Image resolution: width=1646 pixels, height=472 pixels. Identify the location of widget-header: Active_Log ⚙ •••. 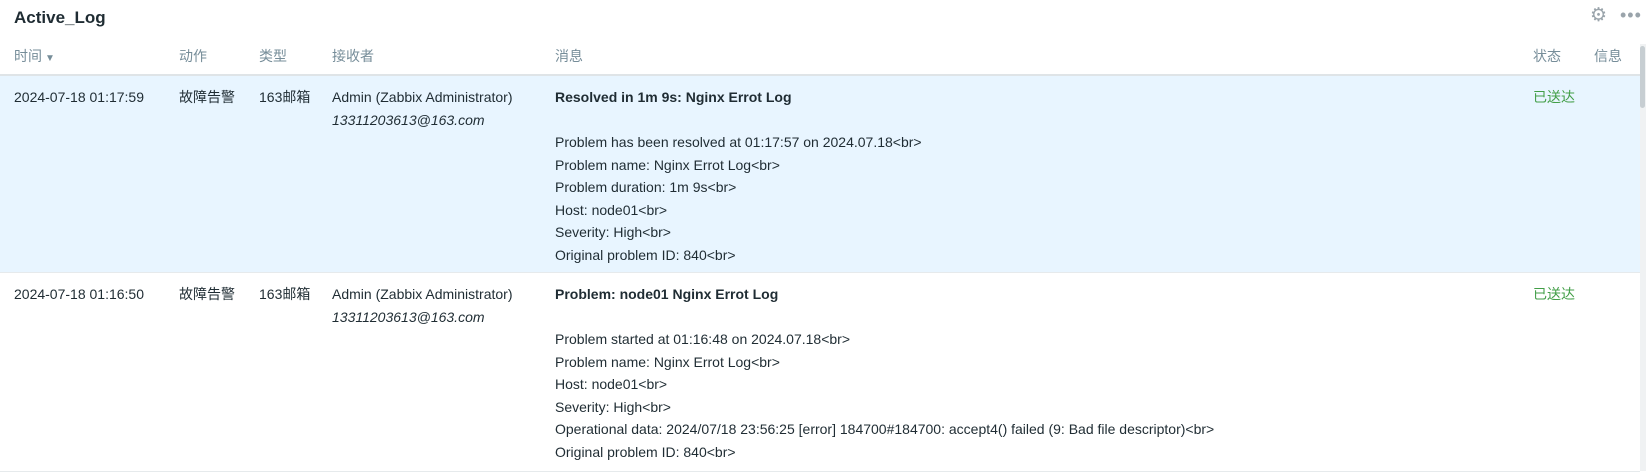
(823, 18).